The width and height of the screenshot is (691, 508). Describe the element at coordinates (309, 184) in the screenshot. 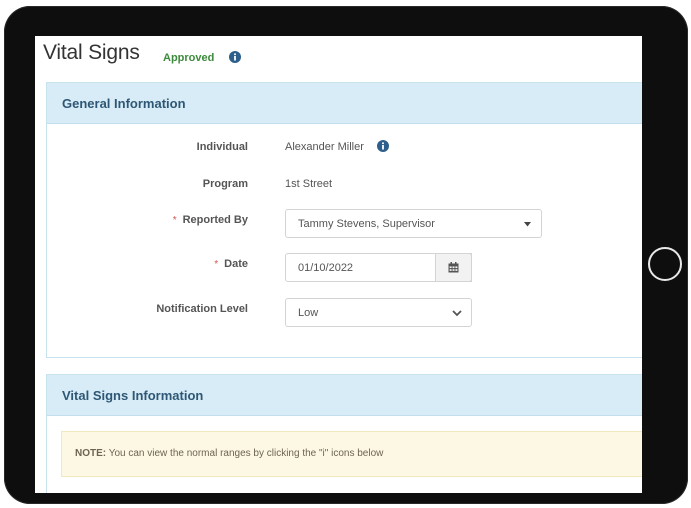

I see `program-value: 1st Street` at that location.